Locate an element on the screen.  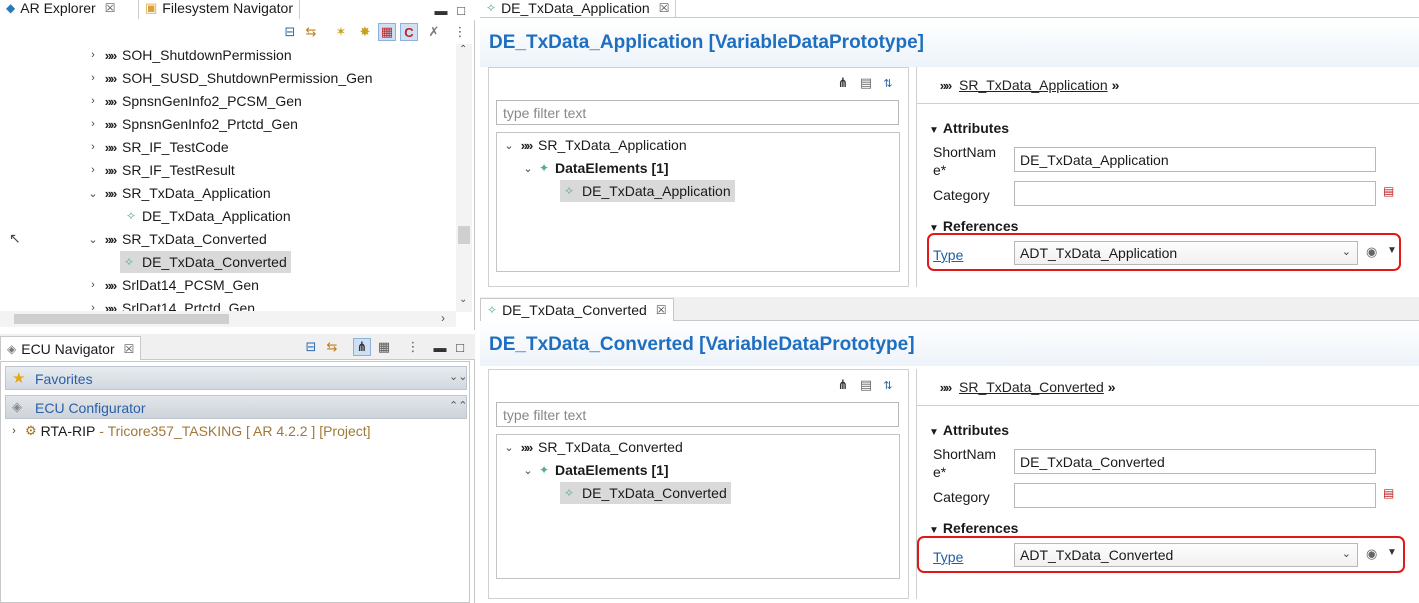
tree-item-srldat14-pcsm-gen: › »» SrlDat14_PCSM_Gen is located at coordinates (172, 285).